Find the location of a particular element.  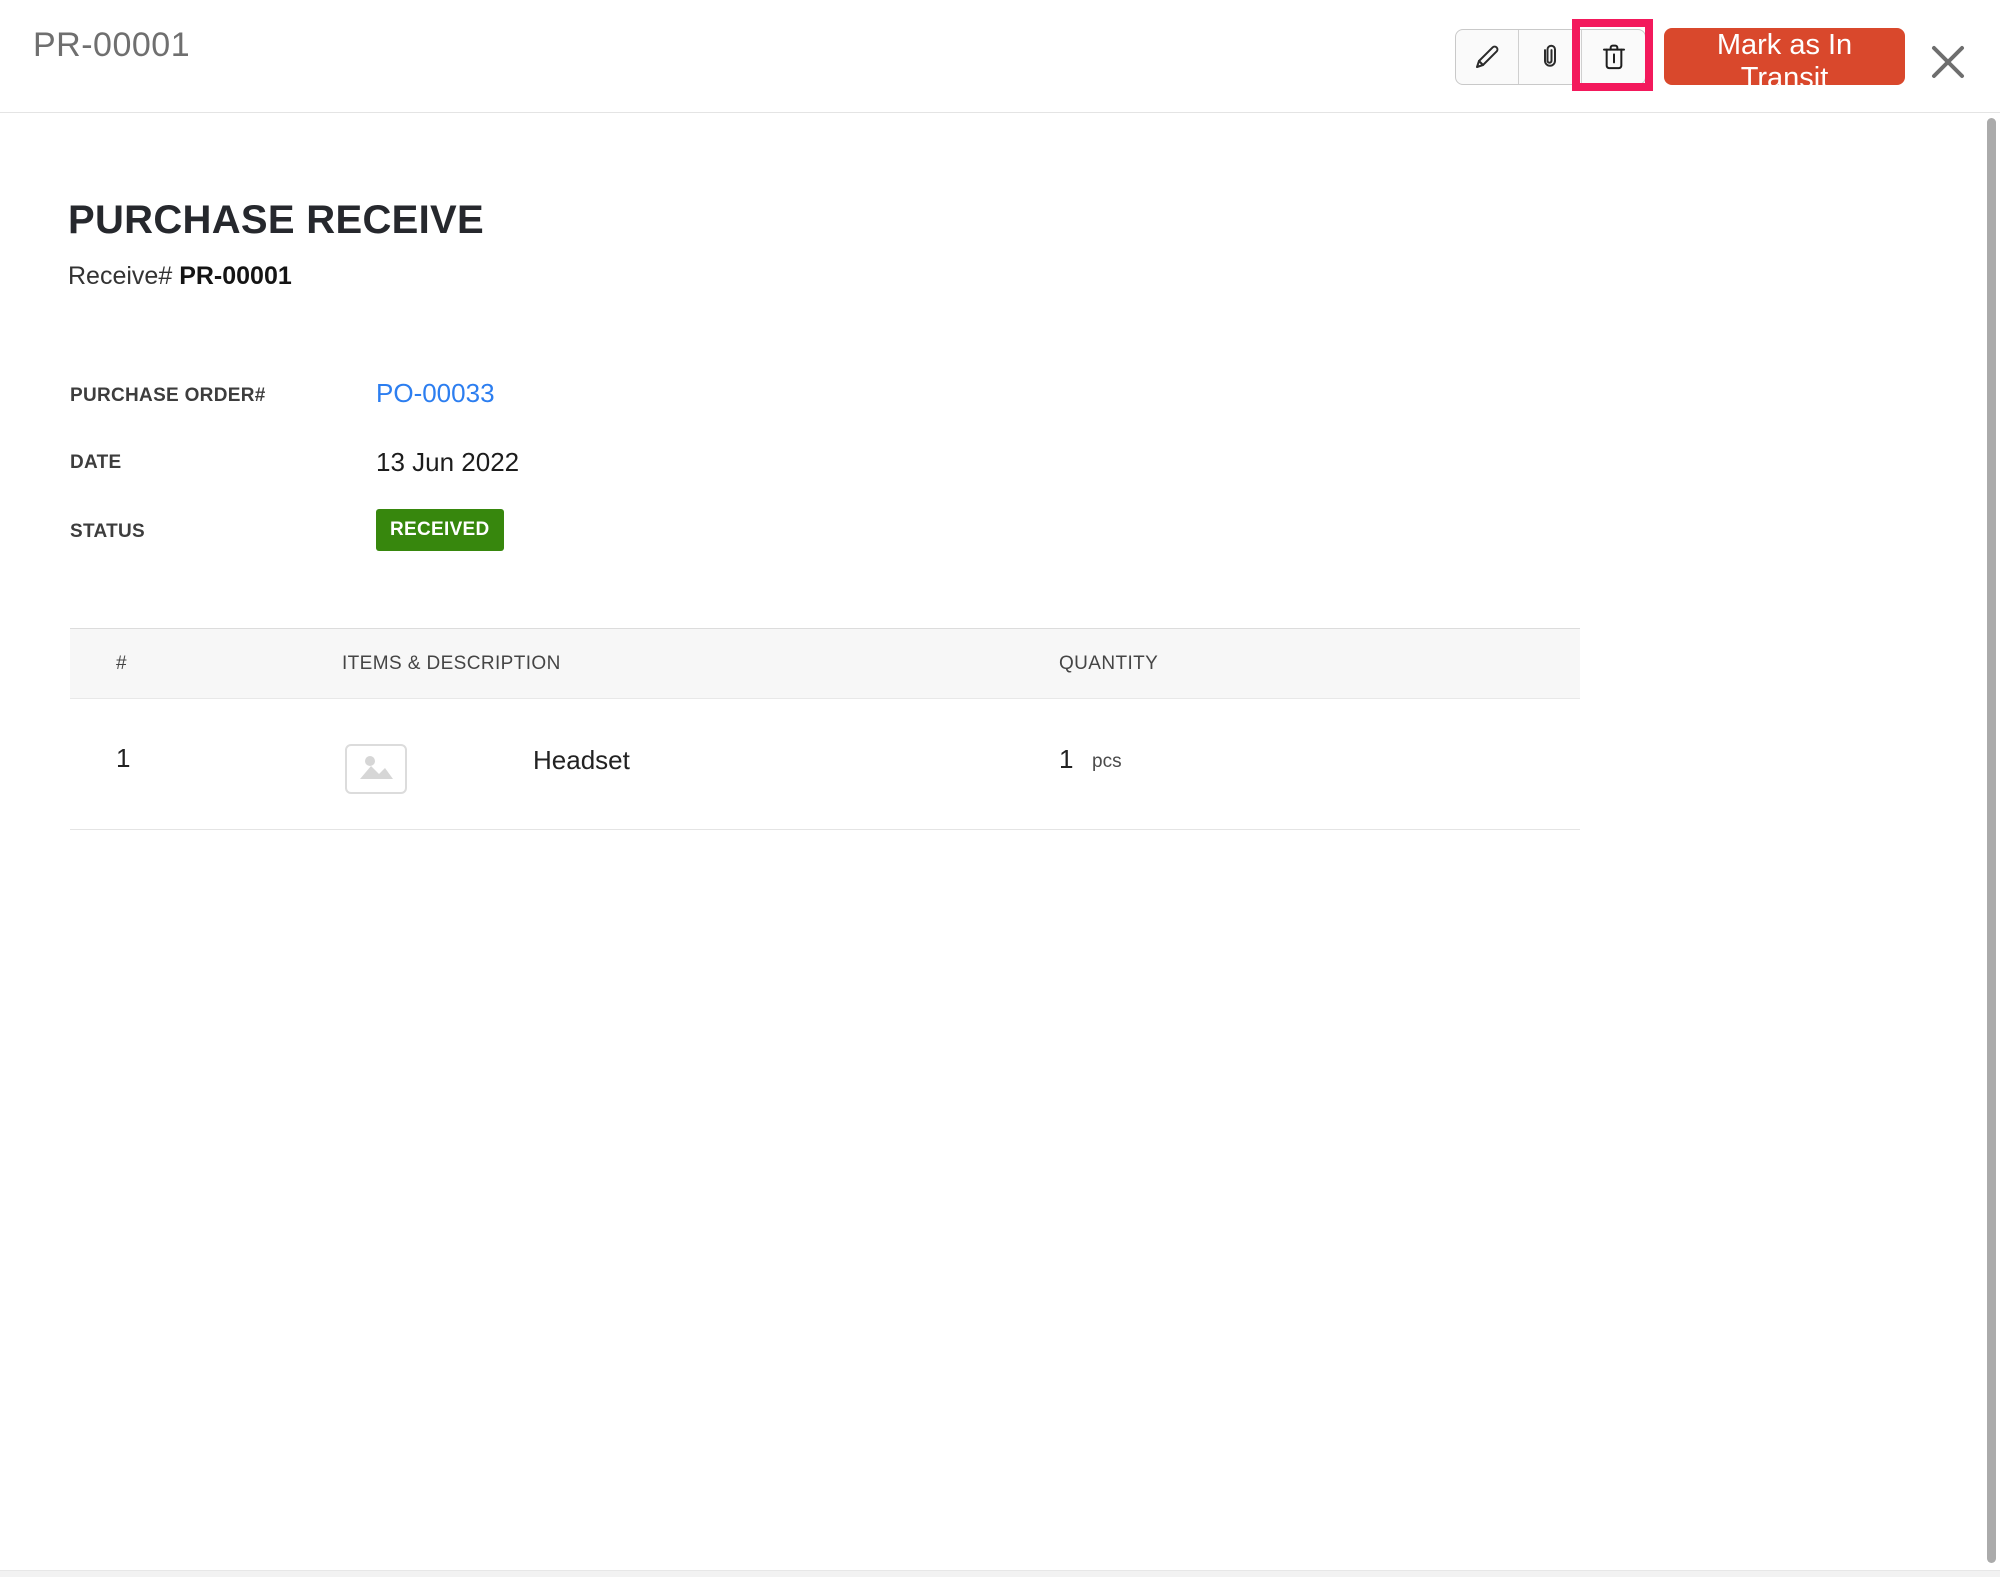

toolbar-button-group is located at coordinates (1550, 57).